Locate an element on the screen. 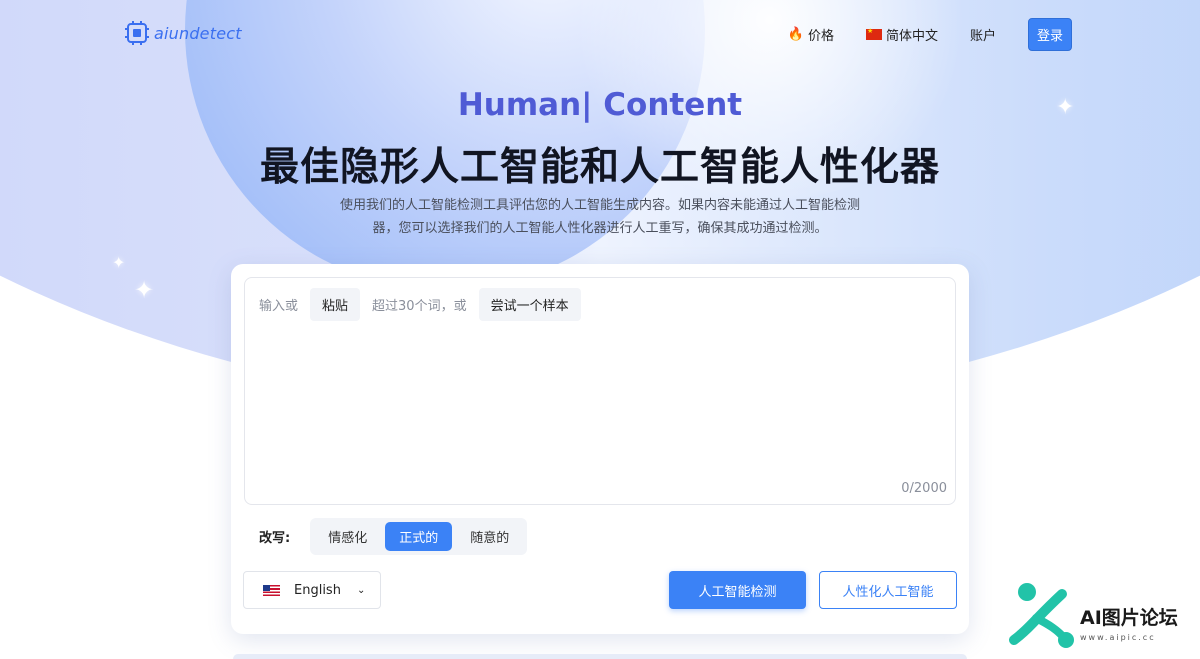 The width and height of the screenshot is (1200, 659). rewrite-option-emotional: 情感化 is located at coordinates (347, 536).